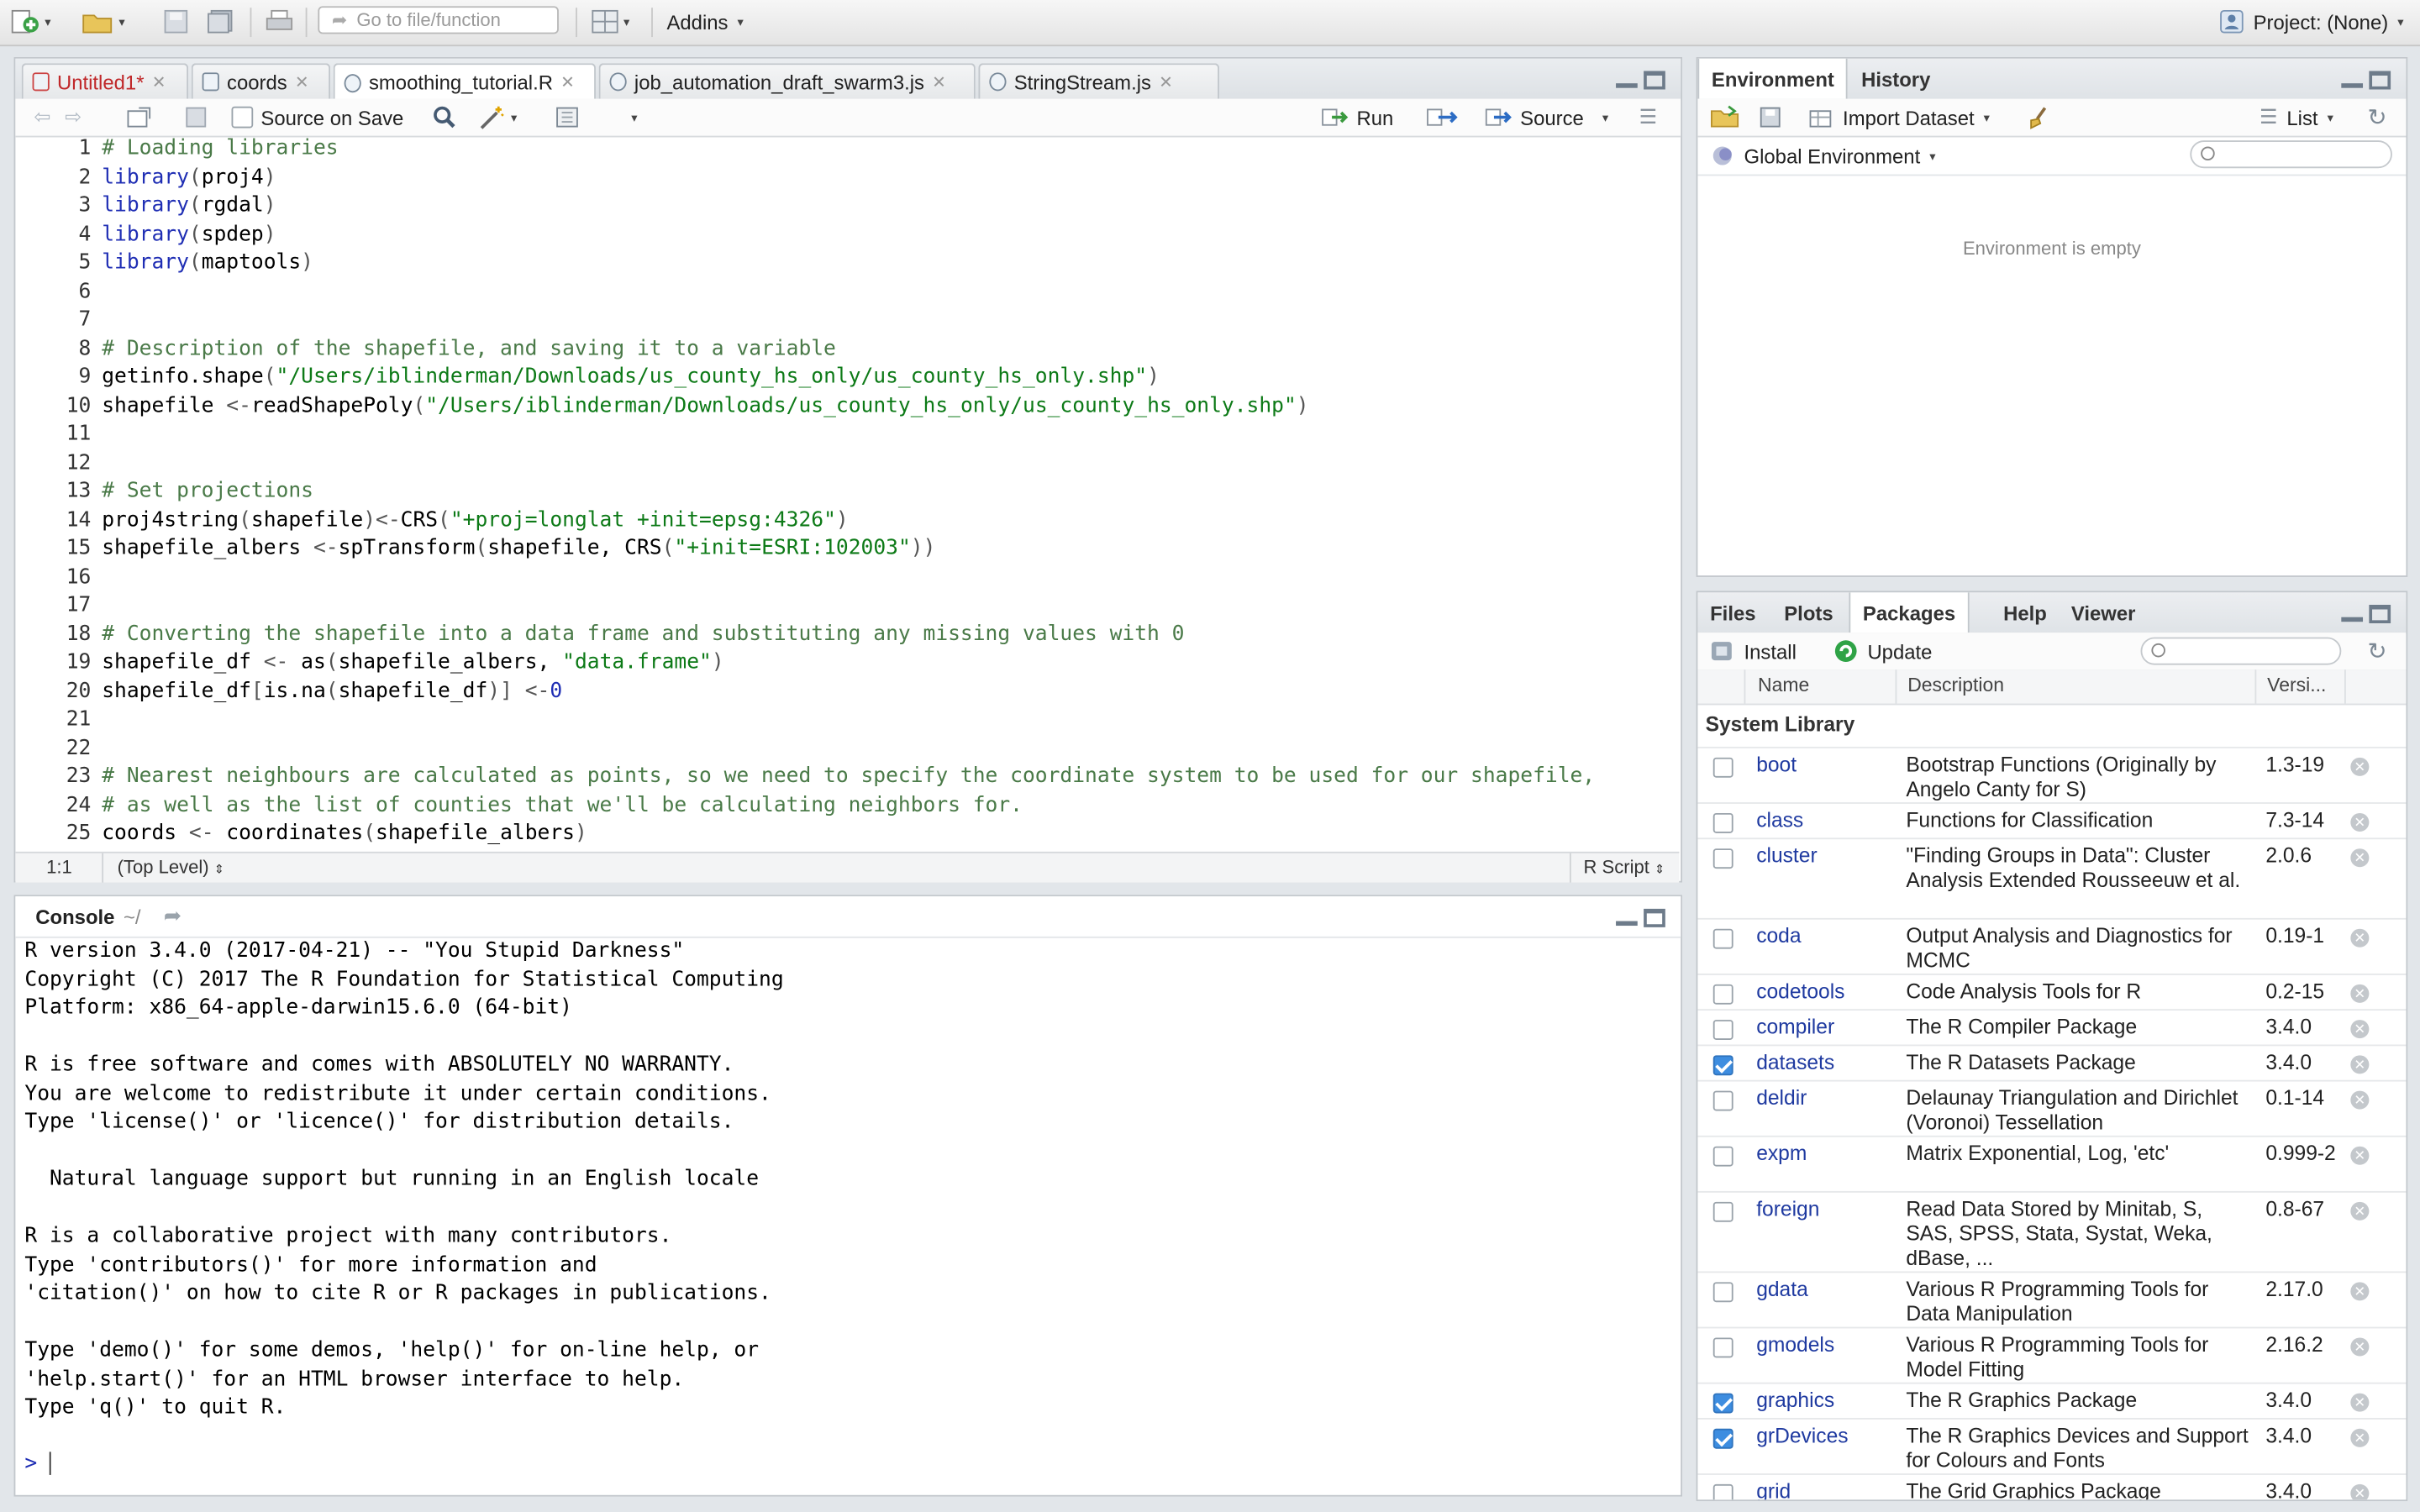 The width and height of the screenshot is (2420, 1512). Describe the element at coordinates (1896, 79) in the screenshot. I see `tab-history: History` at that location.